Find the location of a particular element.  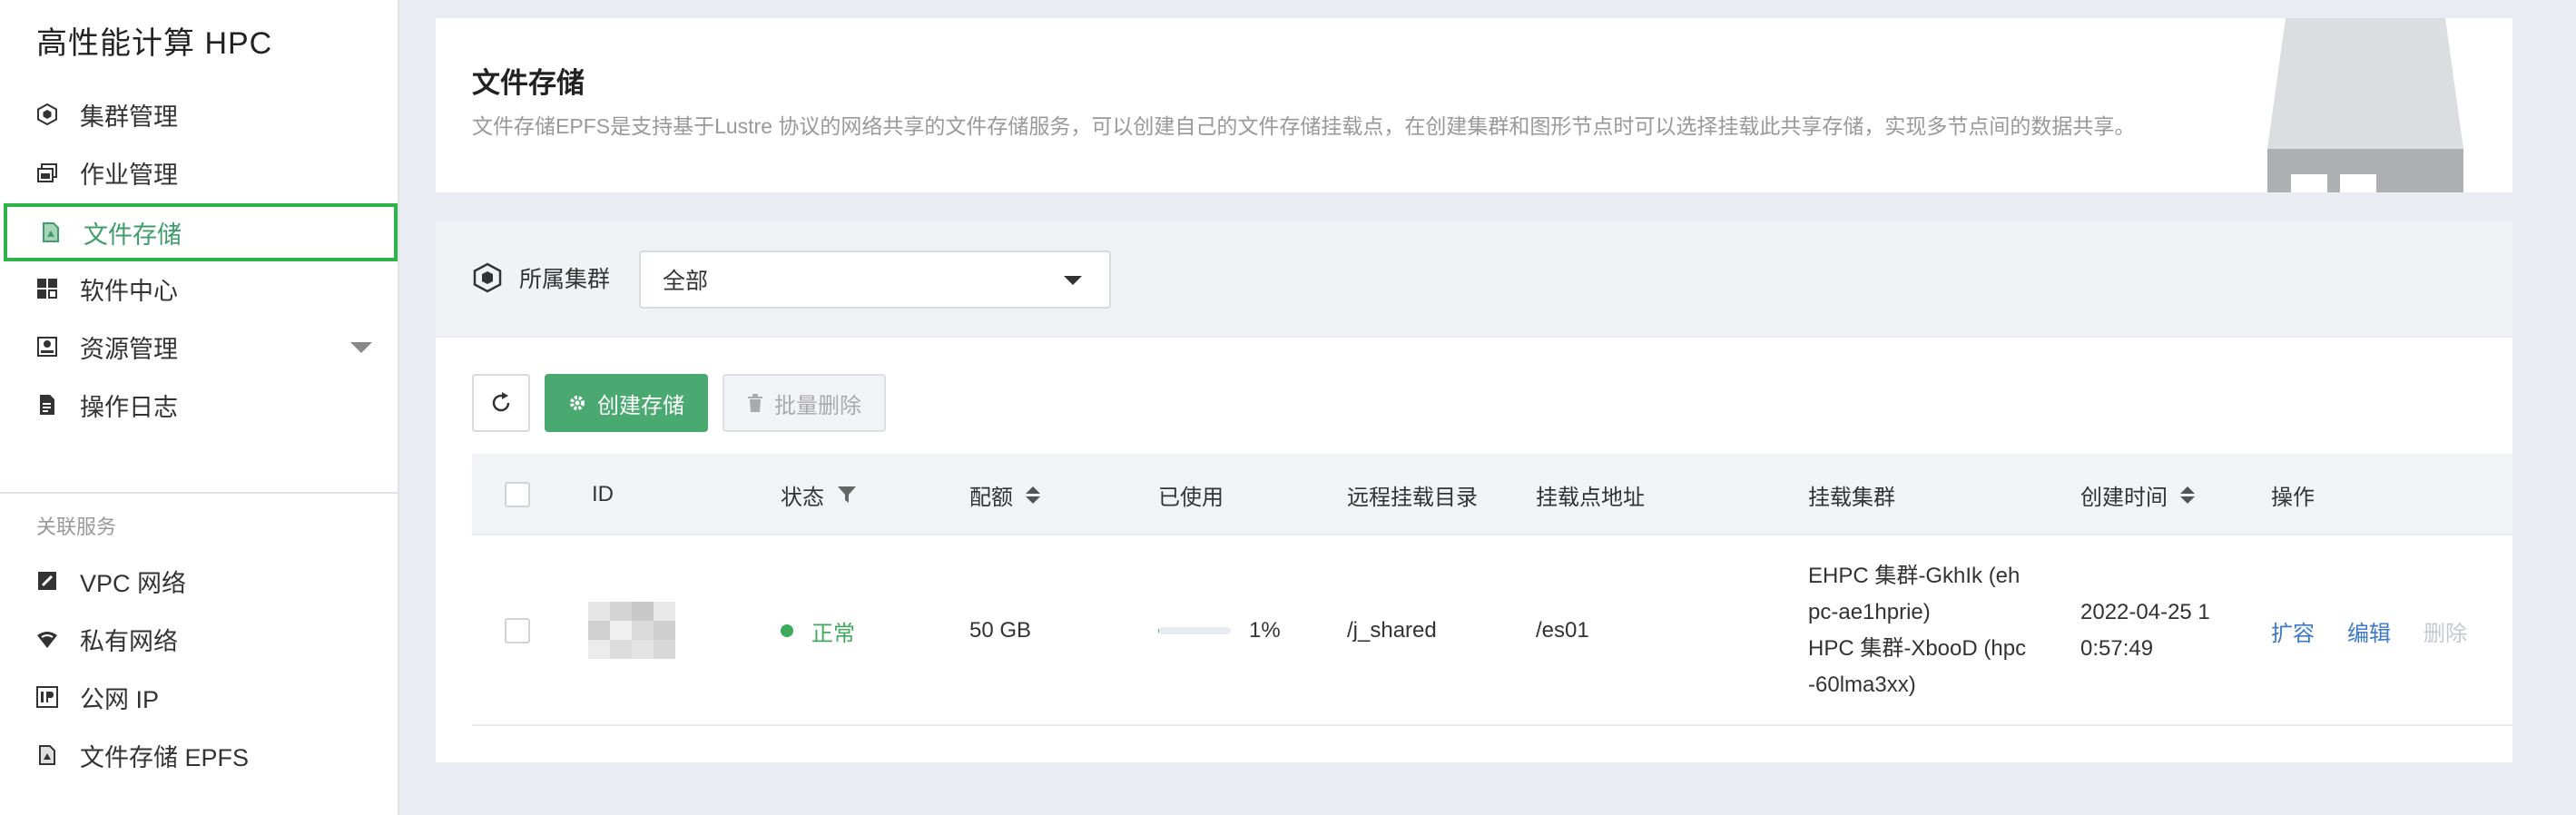

created-line: 2022-04-25 1 is located at coordinates (2145, 612).